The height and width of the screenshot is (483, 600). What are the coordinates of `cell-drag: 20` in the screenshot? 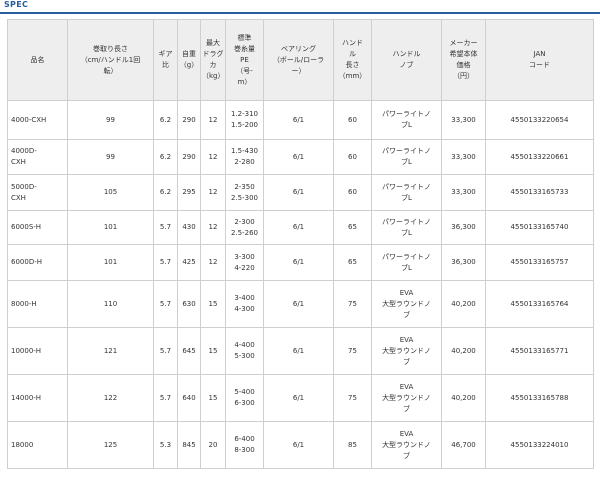 It's located at (213, 445).